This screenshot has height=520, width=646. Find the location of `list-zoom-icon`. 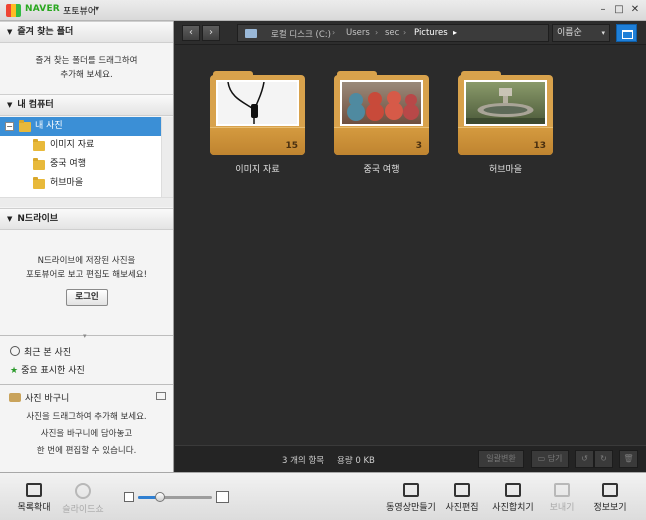

list-zoom-icon is located at coordinates (34, 490).